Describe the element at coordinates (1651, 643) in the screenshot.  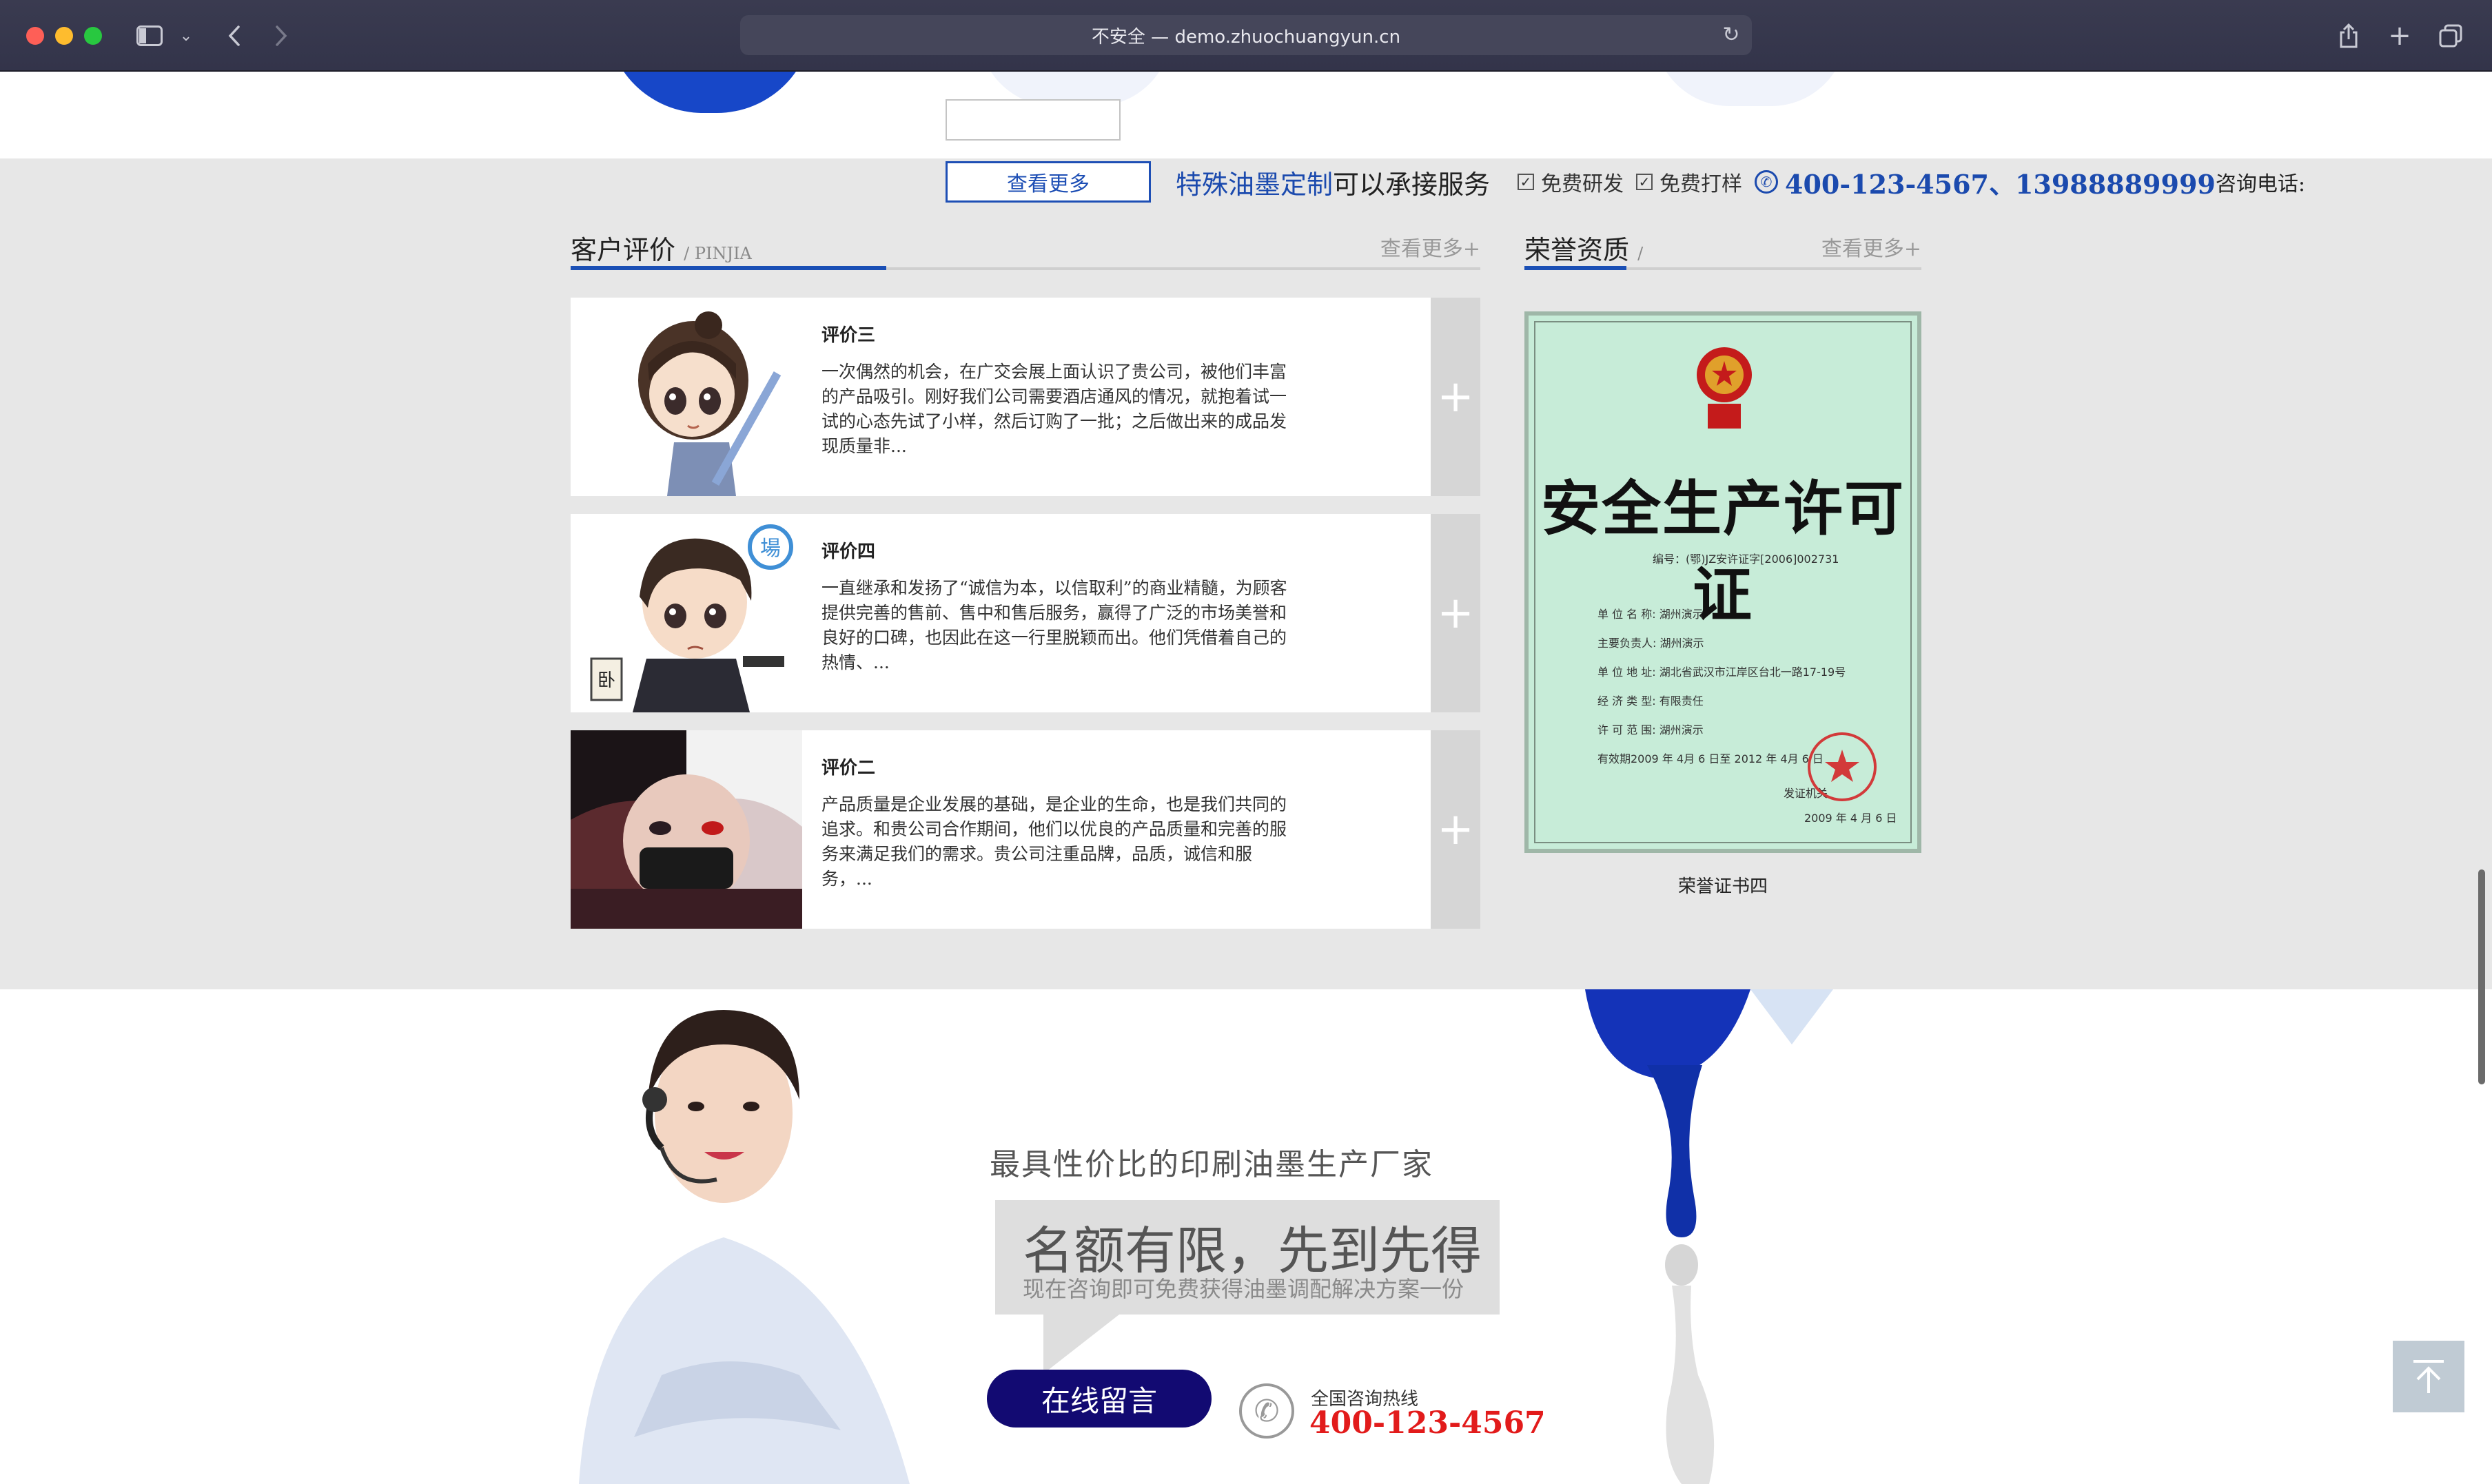
I see `certificate-row: 主要负责人: 湖州演示` at that location.